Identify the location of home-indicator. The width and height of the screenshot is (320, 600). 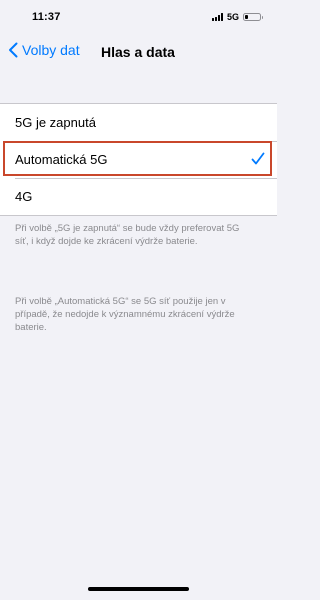
(138, 589).